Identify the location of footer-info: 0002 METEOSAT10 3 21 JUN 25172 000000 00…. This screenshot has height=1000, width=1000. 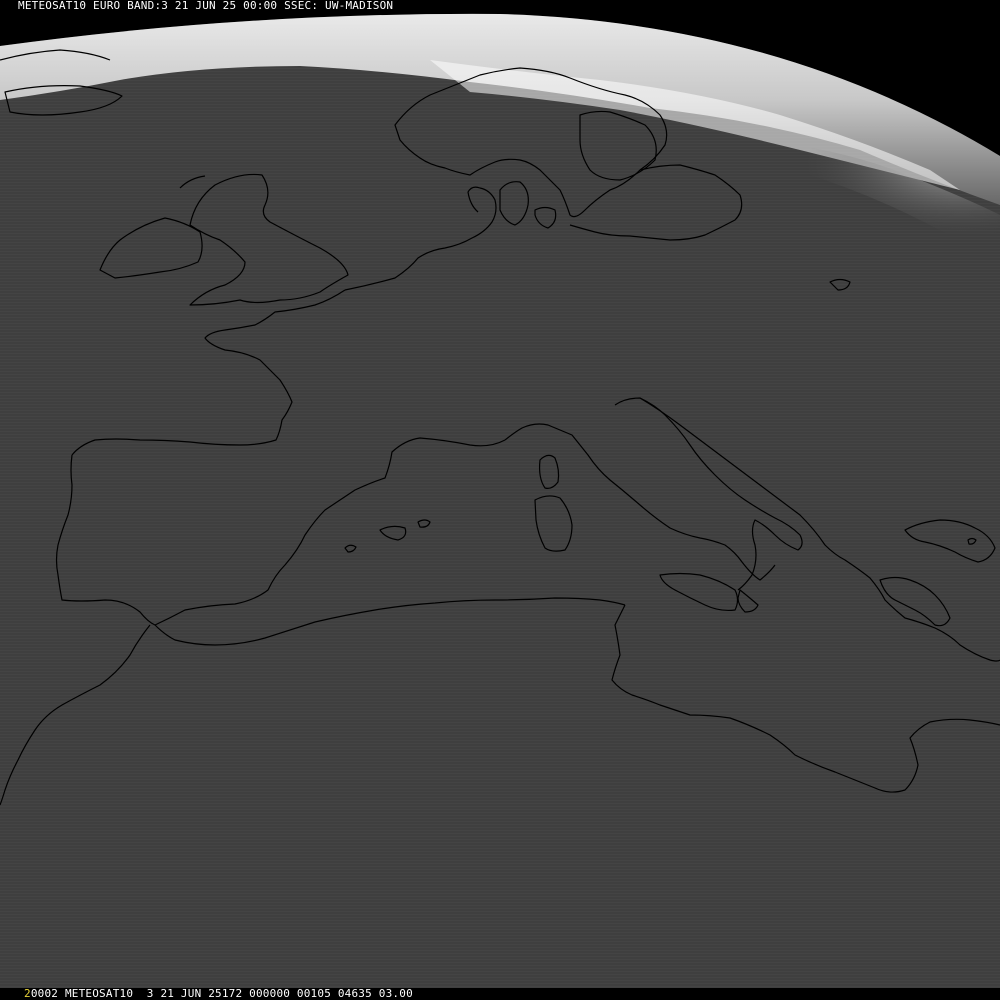
(221, 993).